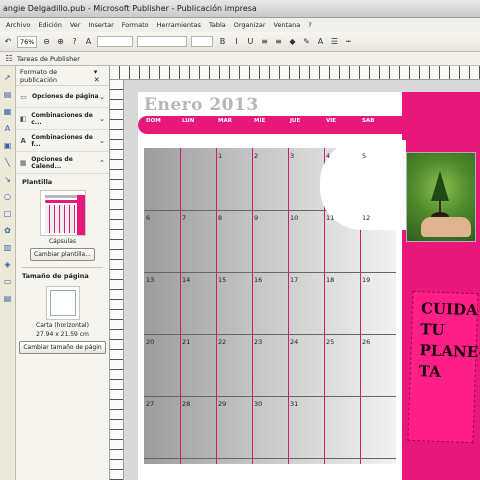  I want to click on menu-tabla: Tabla, so click(217, 25).